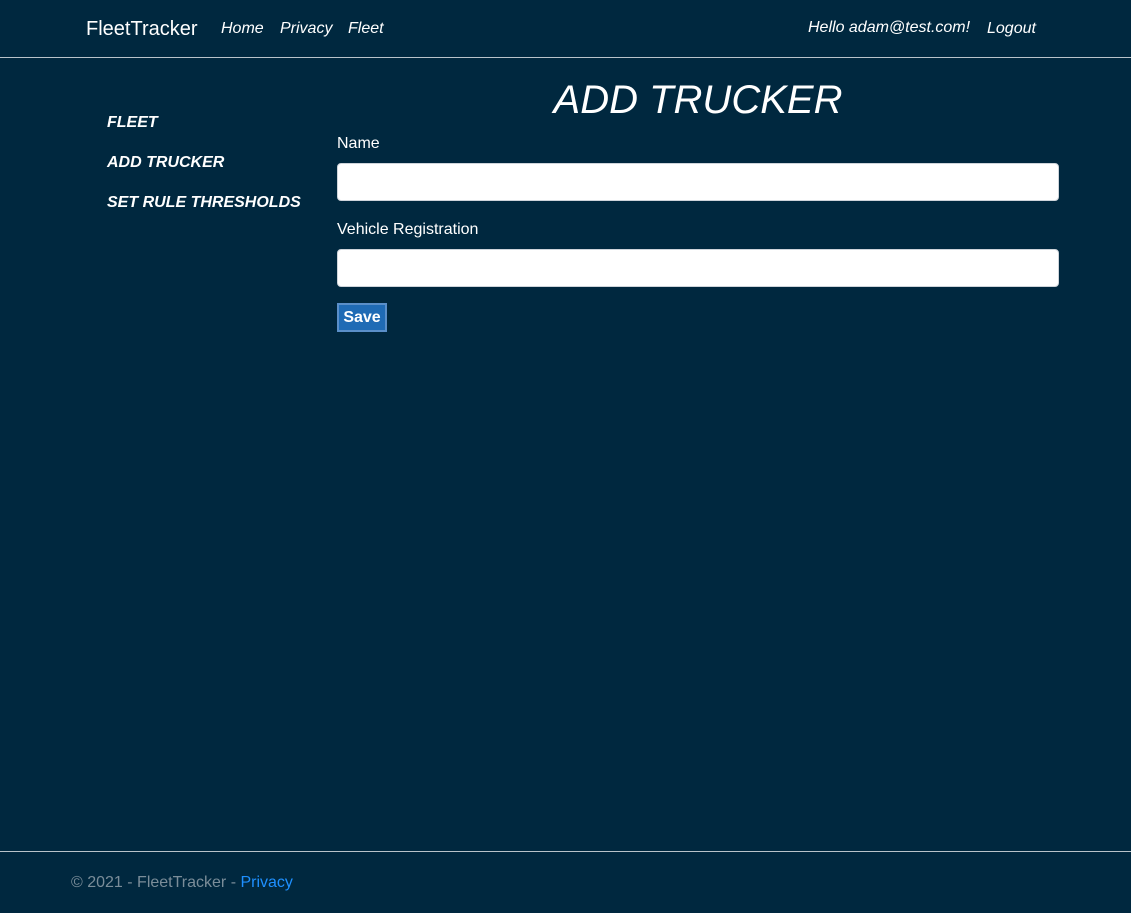  I want to click on footer-divider, so click(565, 851).